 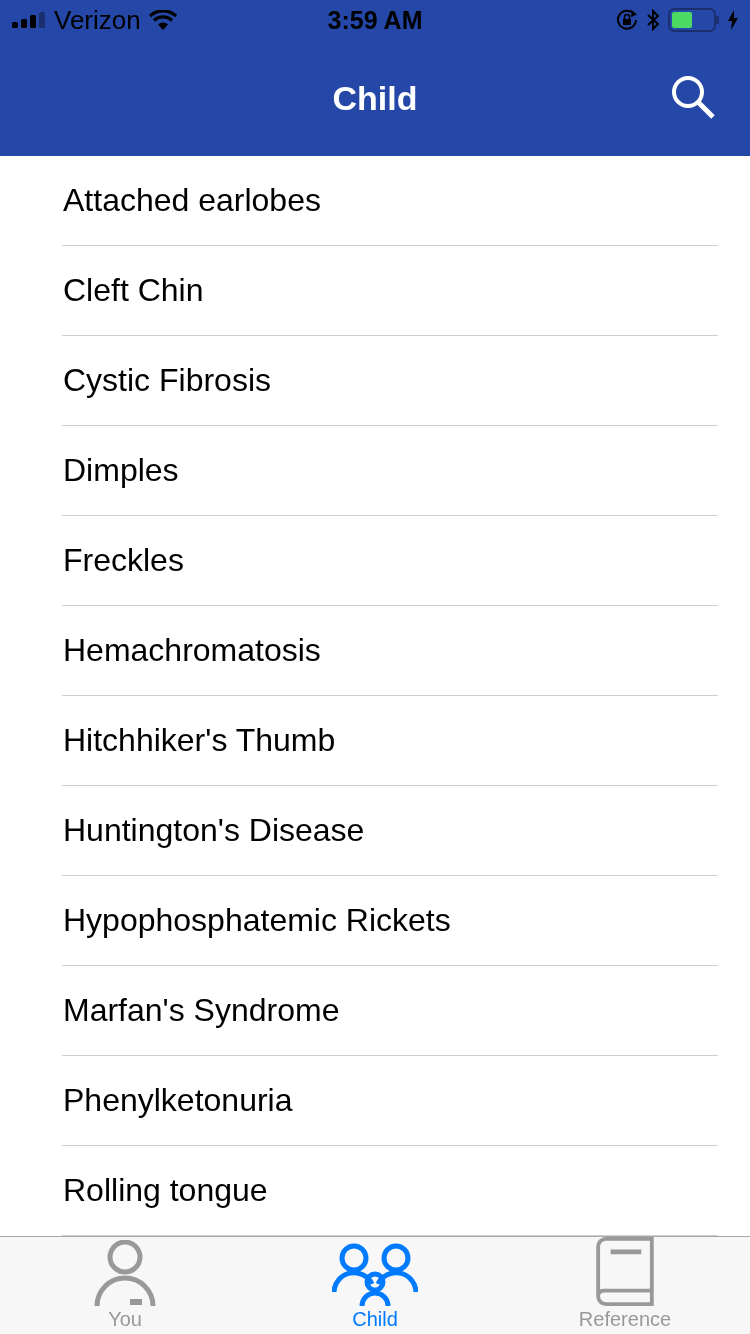 I want to click on nav-title: Child, so click(x=375, y=98).